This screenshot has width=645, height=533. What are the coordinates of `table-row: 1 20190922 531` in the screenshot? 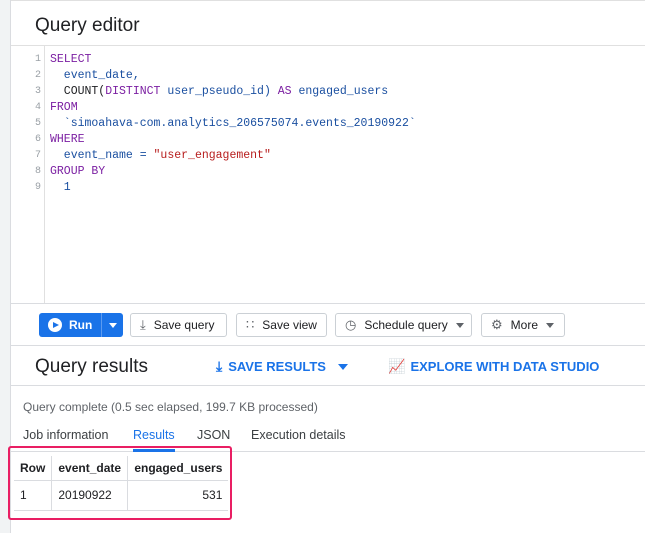 It's located at (121, 495).